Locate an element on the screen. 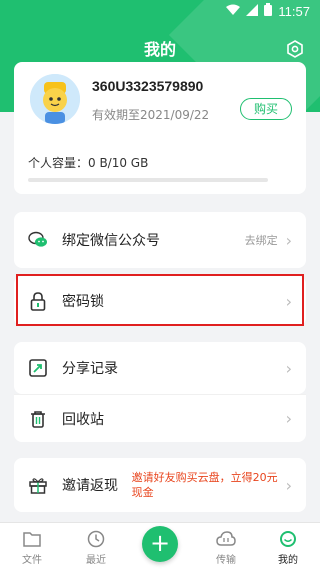 The width and height of the screenshot is (320, 570). smile-icon is located at coordinates (288, 539).